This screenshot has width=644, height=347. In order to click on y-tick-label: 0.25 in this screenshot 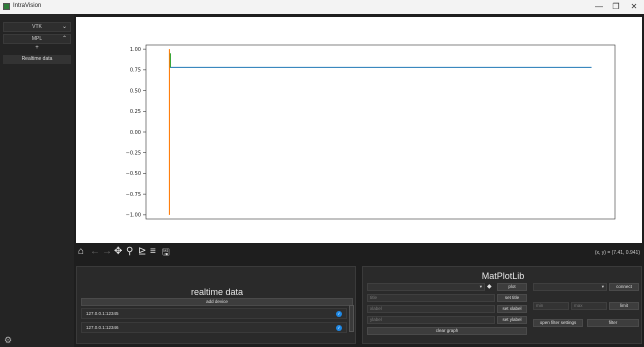, I will do `click(135, 112)`.